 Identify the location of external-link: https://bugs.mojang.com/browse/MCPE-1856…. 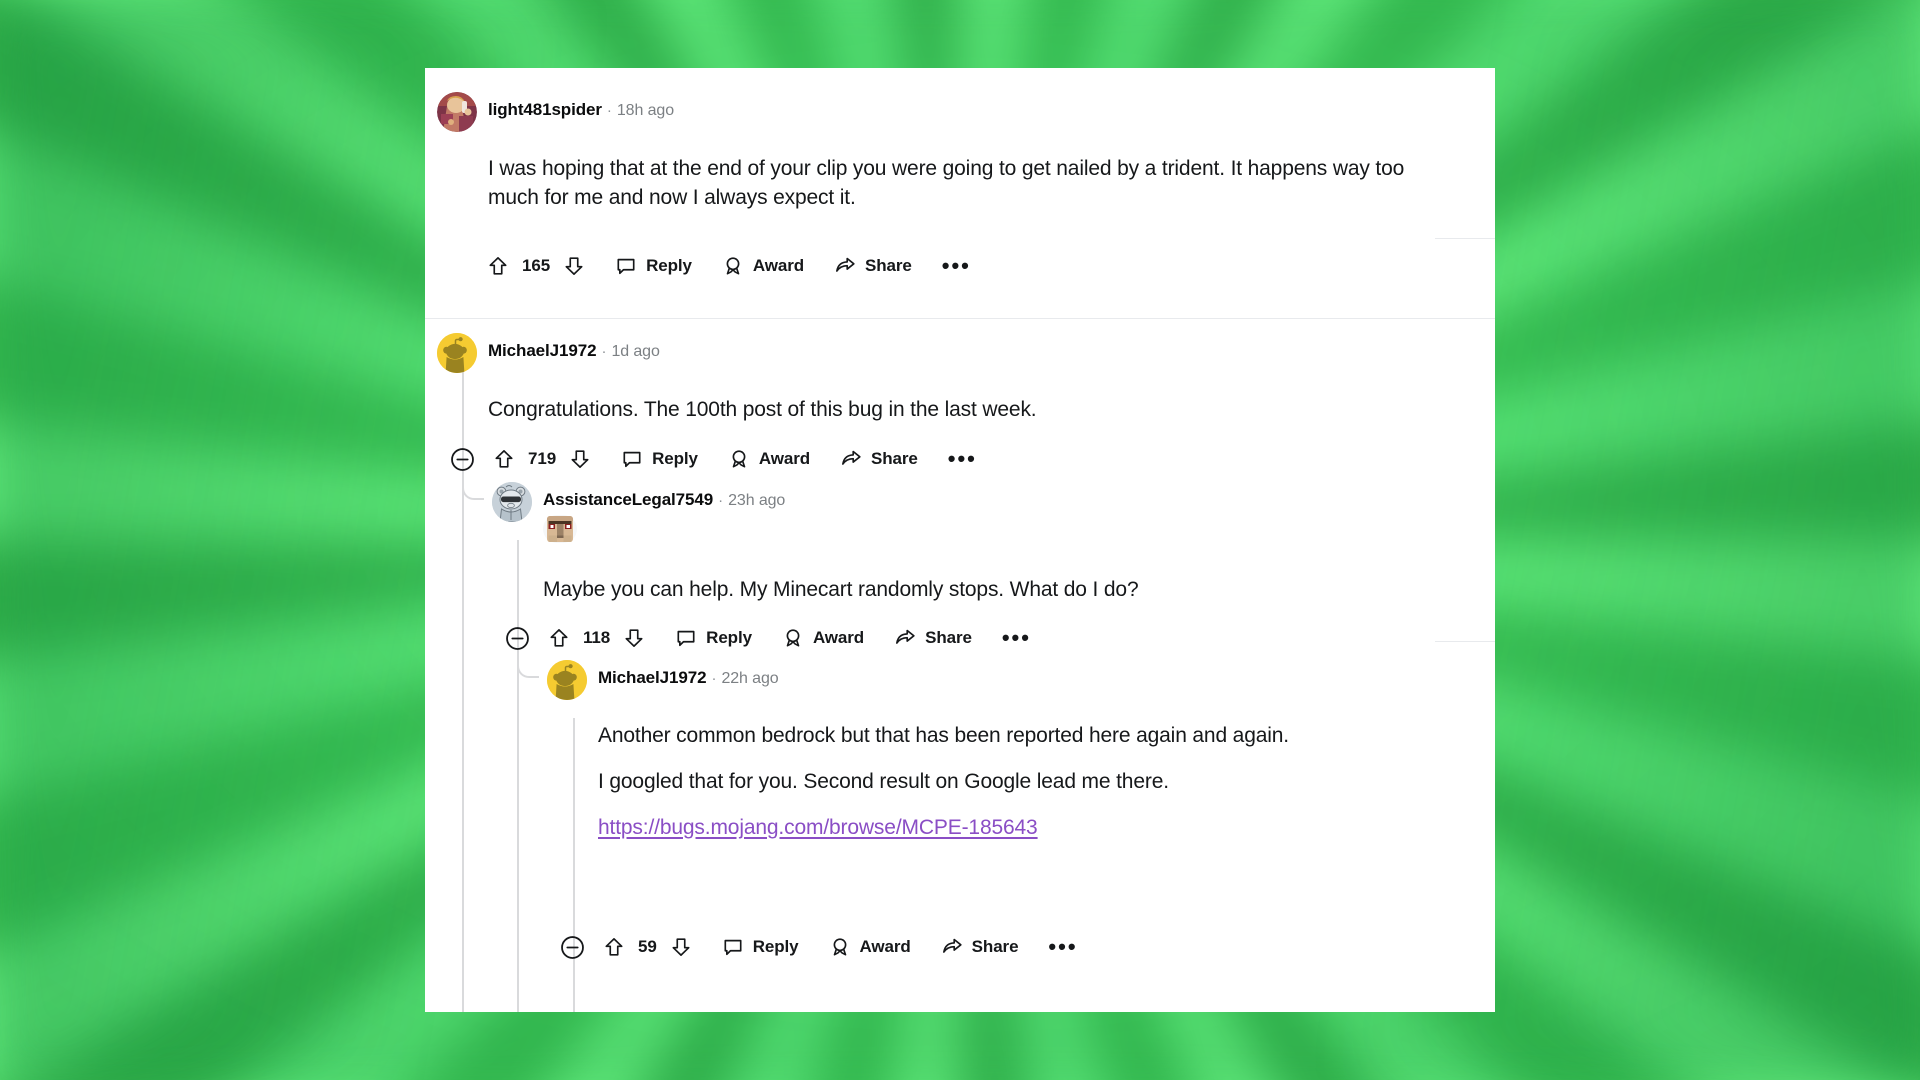
(818, 827).